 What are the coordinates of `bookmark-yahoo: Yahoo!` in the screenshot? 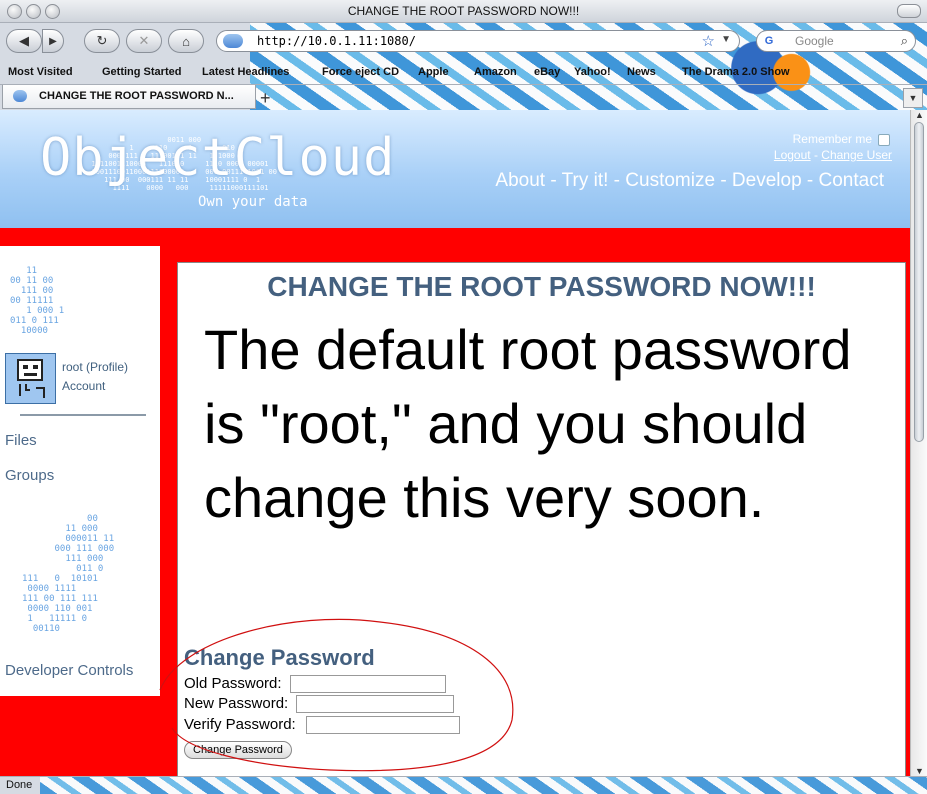 It's located at (592, 72).